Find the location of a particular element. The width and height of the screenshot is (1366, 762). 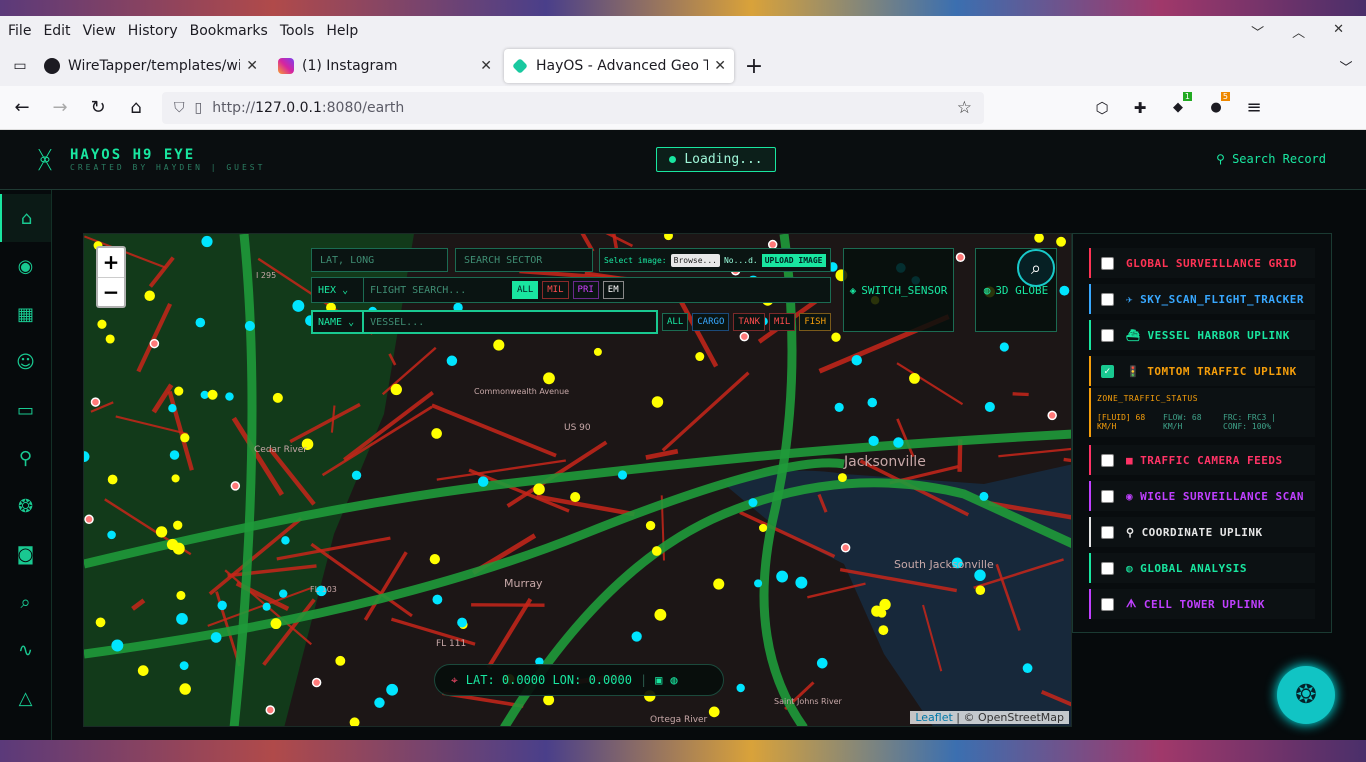

extension-cube-icon: ⬡ is located at coordinates (1102, 108).